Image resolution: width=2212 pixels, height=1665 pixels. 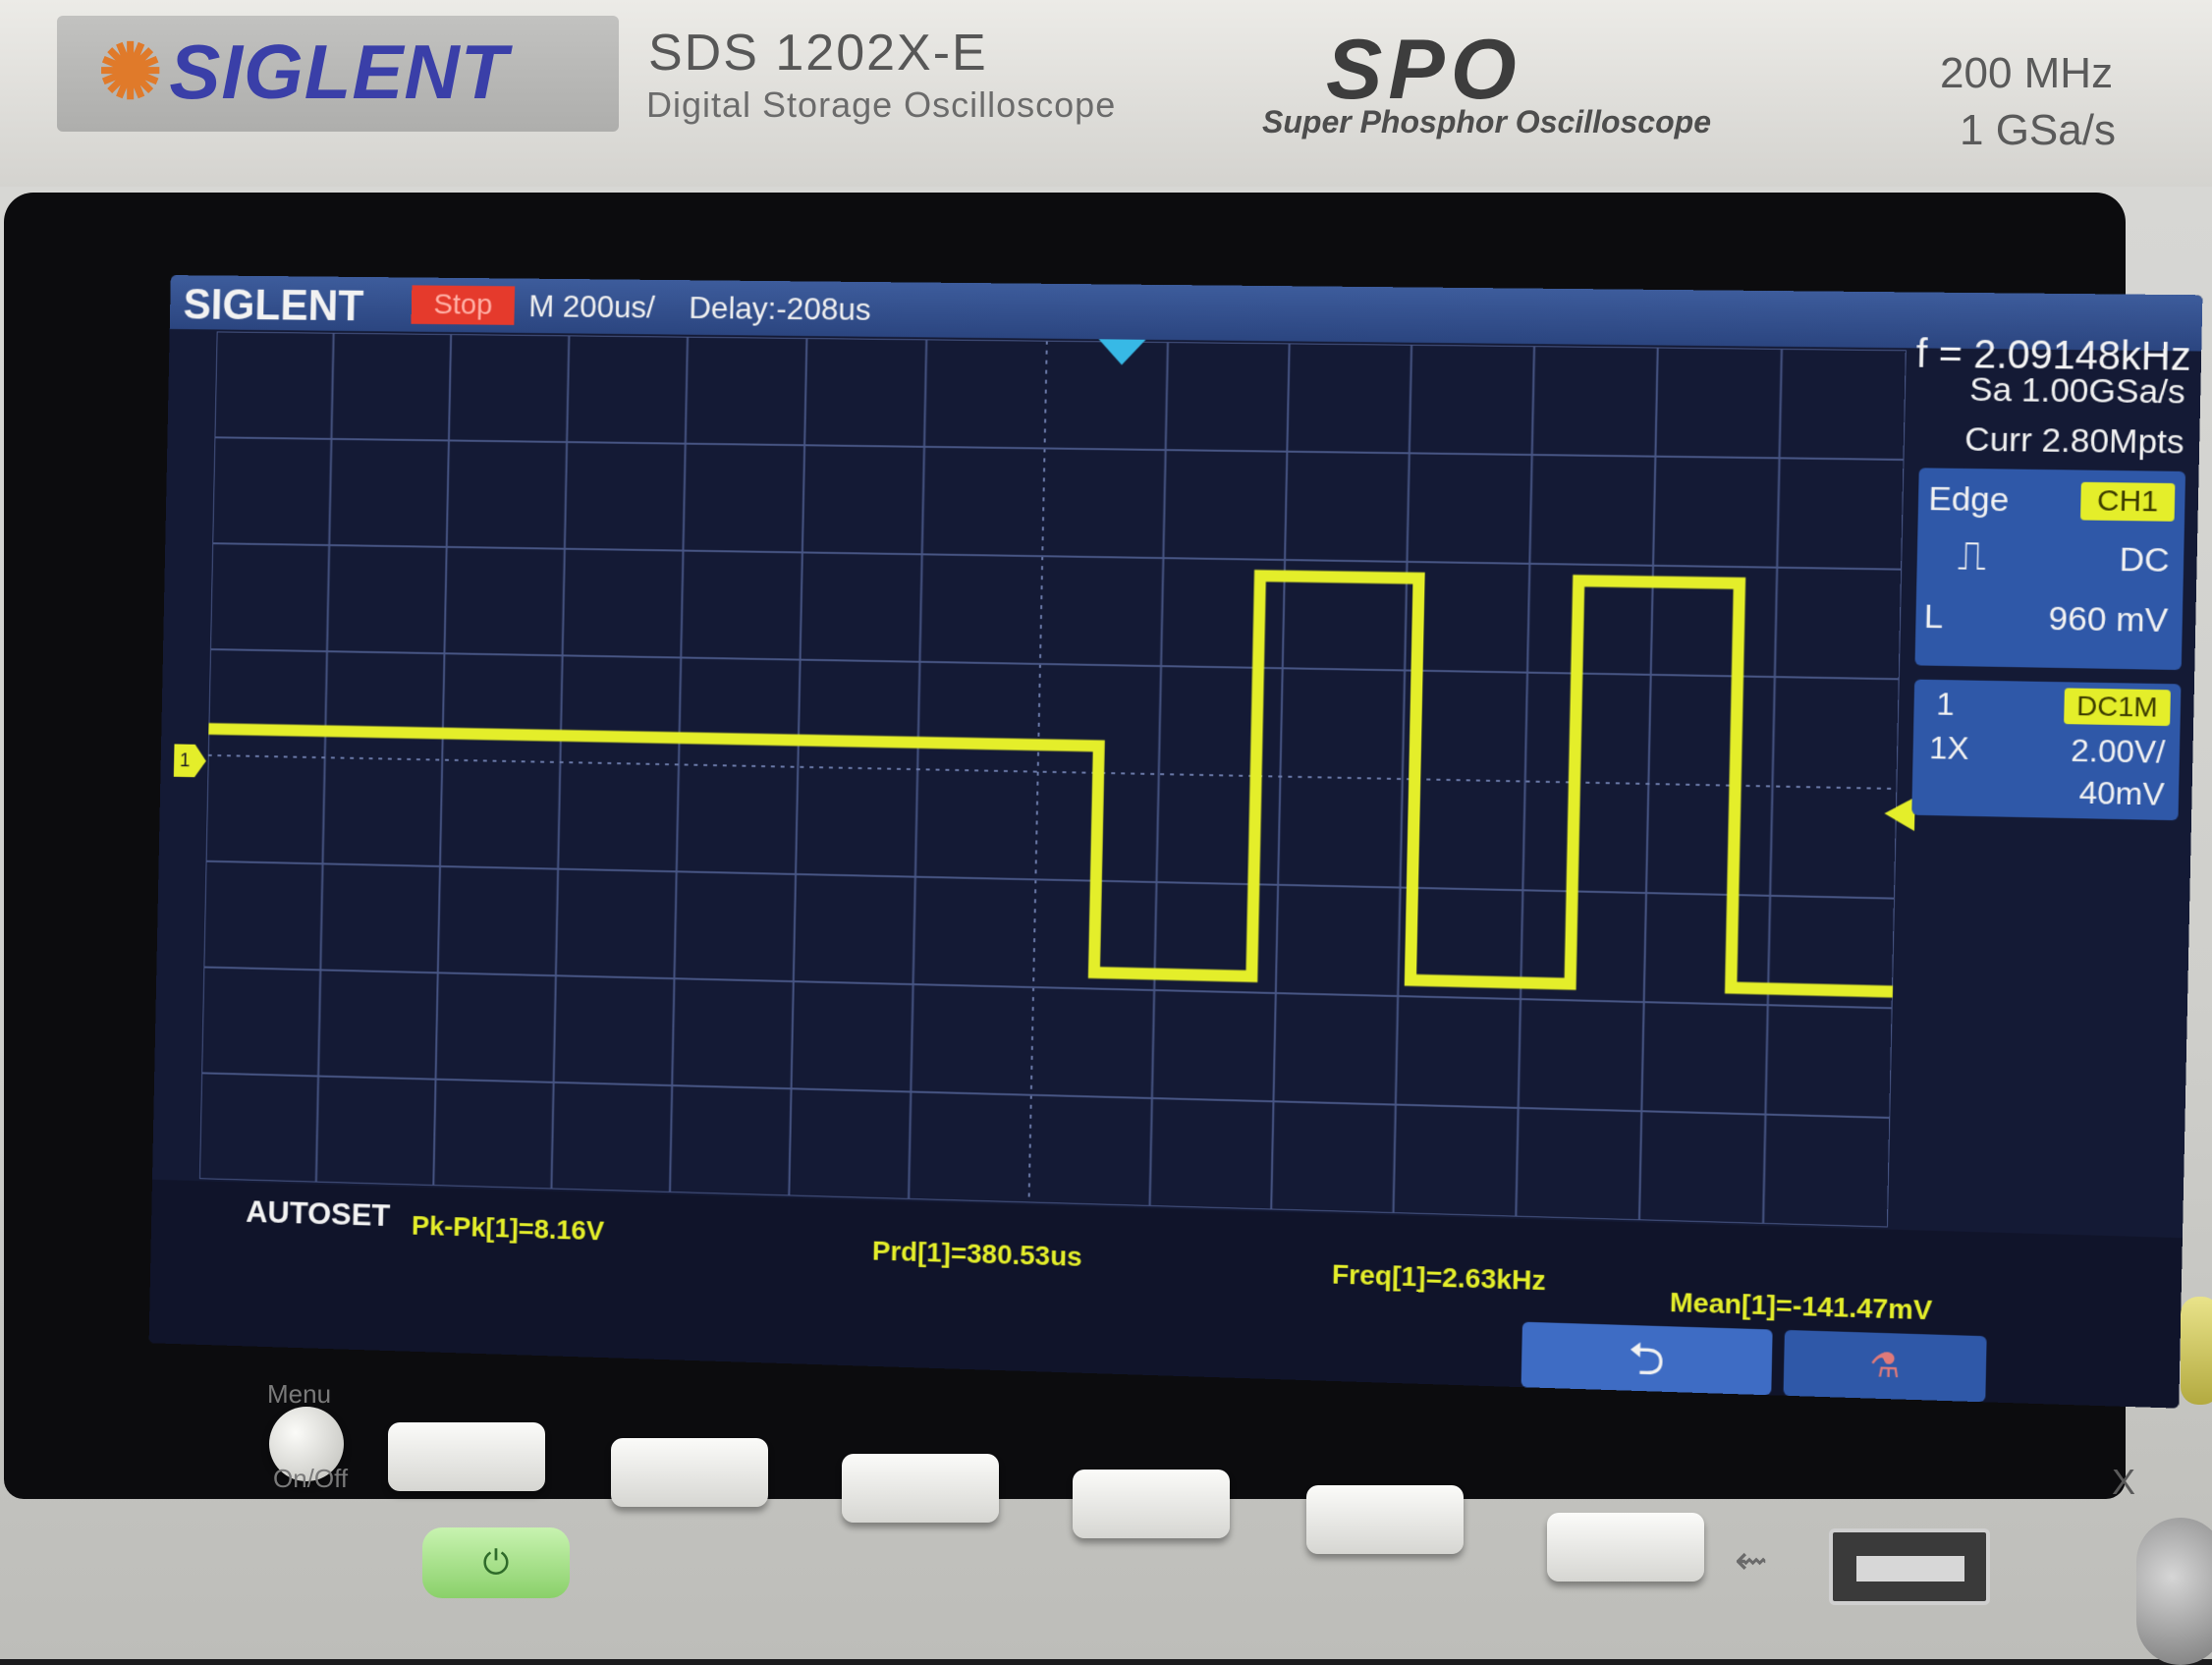 I want to click on trigger-coupling: DC, so click(x=2144, y=560).